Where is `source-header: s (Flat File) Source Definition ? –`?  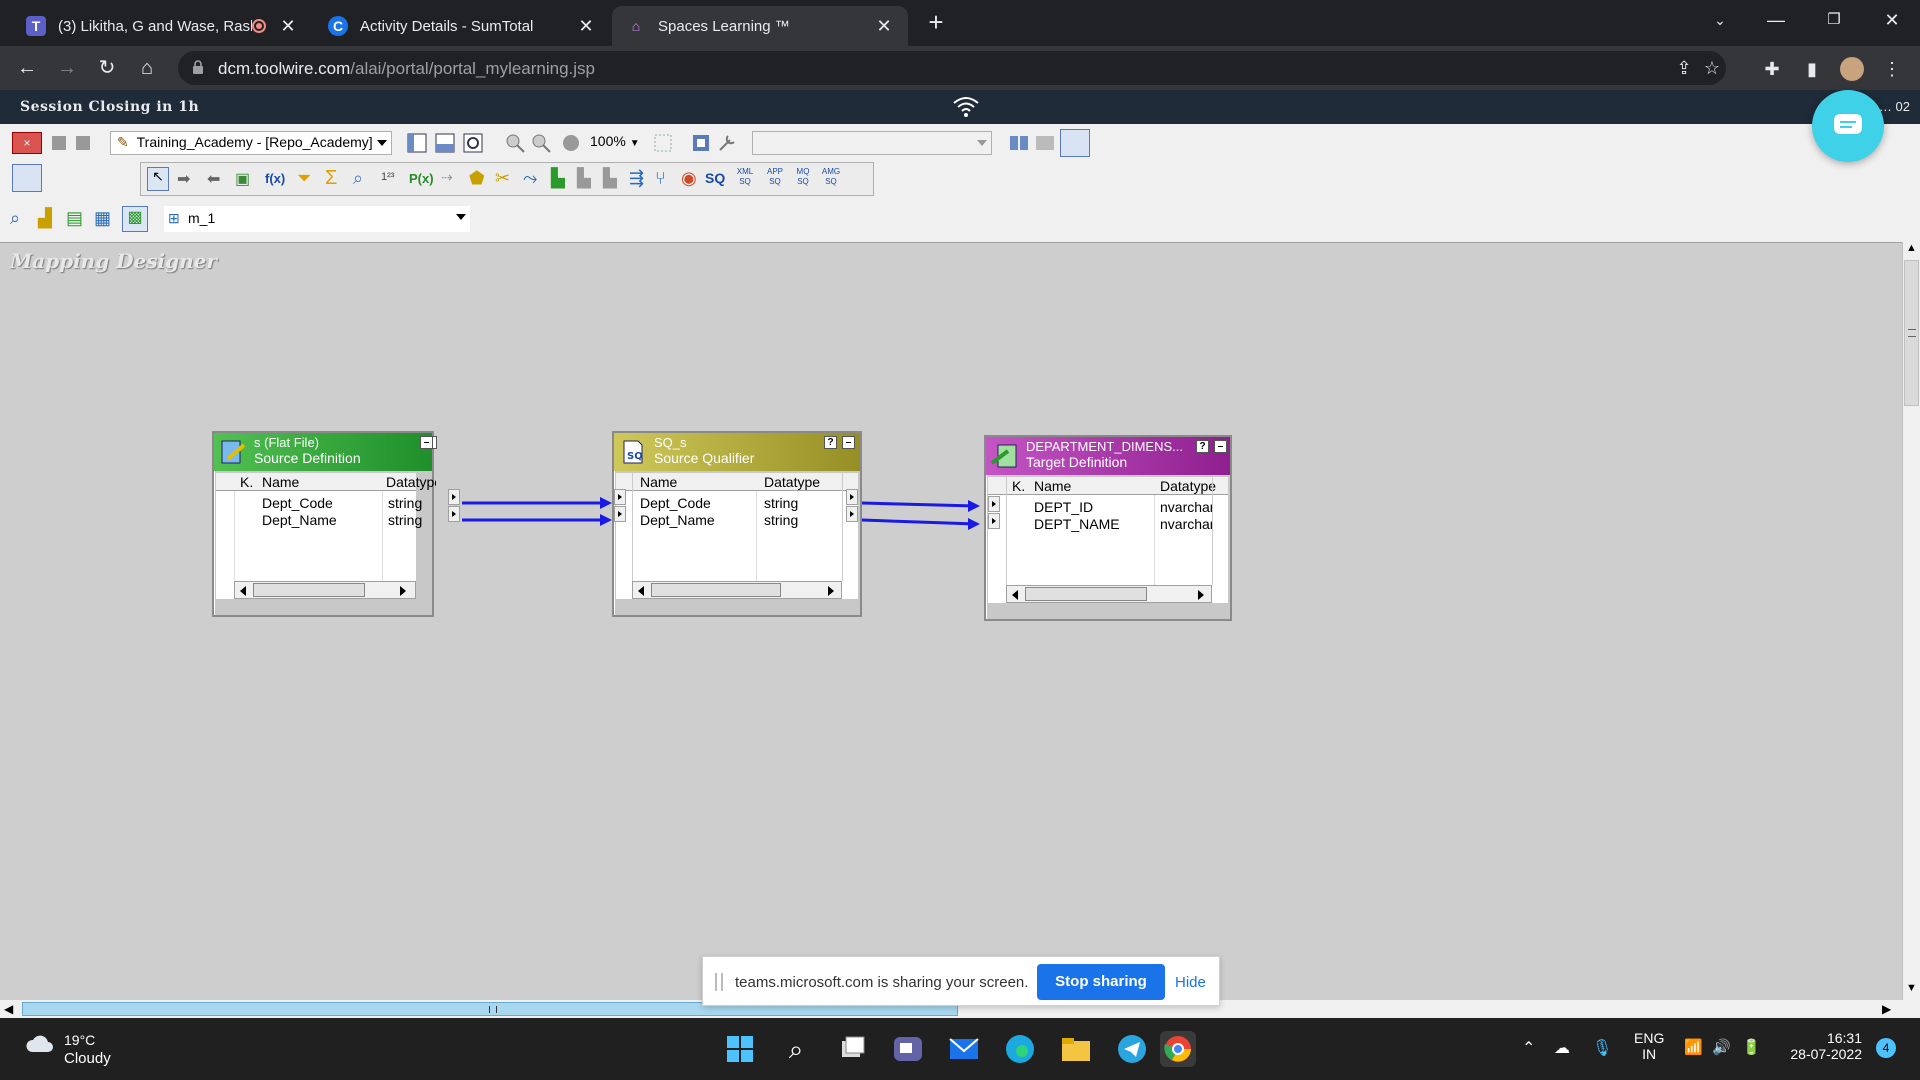
source-header: s (Flat File) Source Definition ? – is located at coordinates (325, 452).